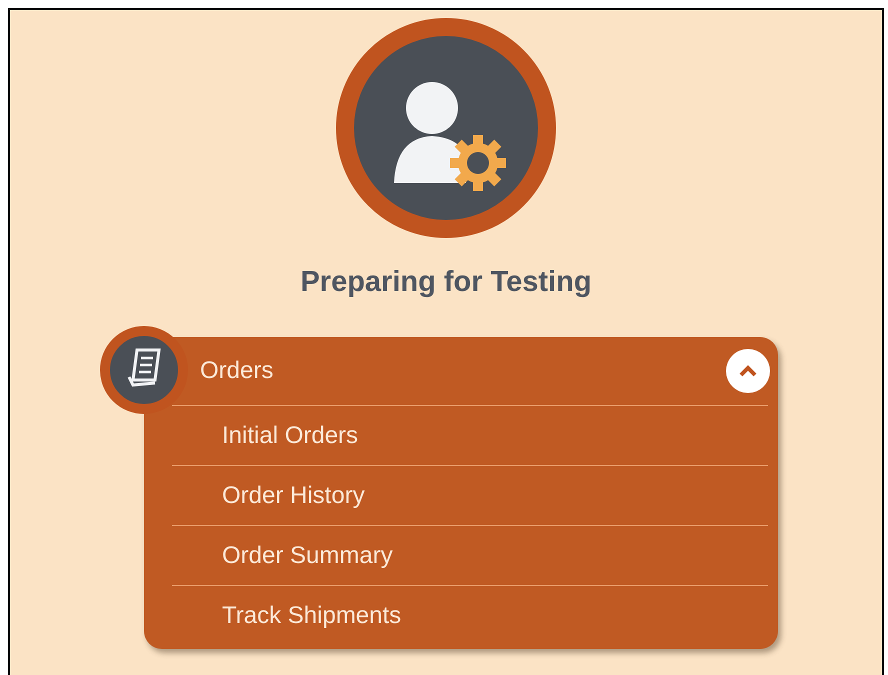  What do you see at coordinates (293, 496) in the screenshot?
I see `menu-item: Order History` at bounding box center [293, 496].